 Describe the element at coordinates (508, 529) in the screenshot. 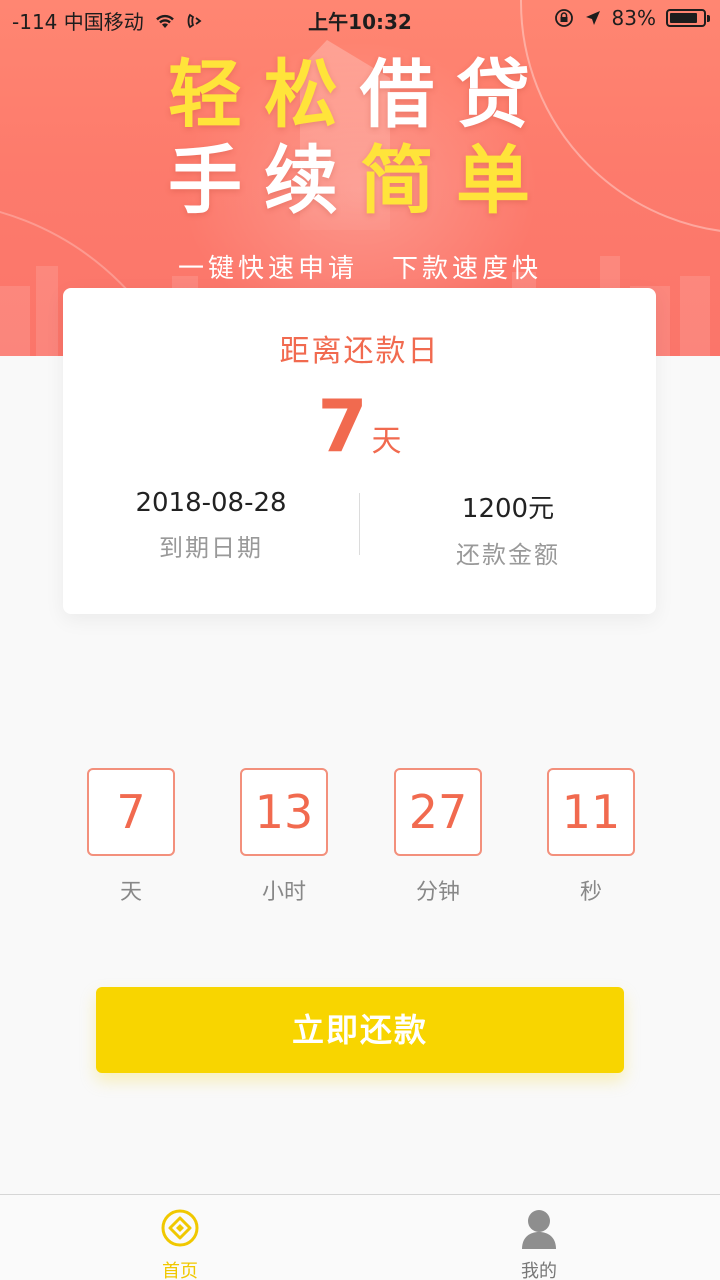

I see `amount-block: 1200元 还款金额` at that location.